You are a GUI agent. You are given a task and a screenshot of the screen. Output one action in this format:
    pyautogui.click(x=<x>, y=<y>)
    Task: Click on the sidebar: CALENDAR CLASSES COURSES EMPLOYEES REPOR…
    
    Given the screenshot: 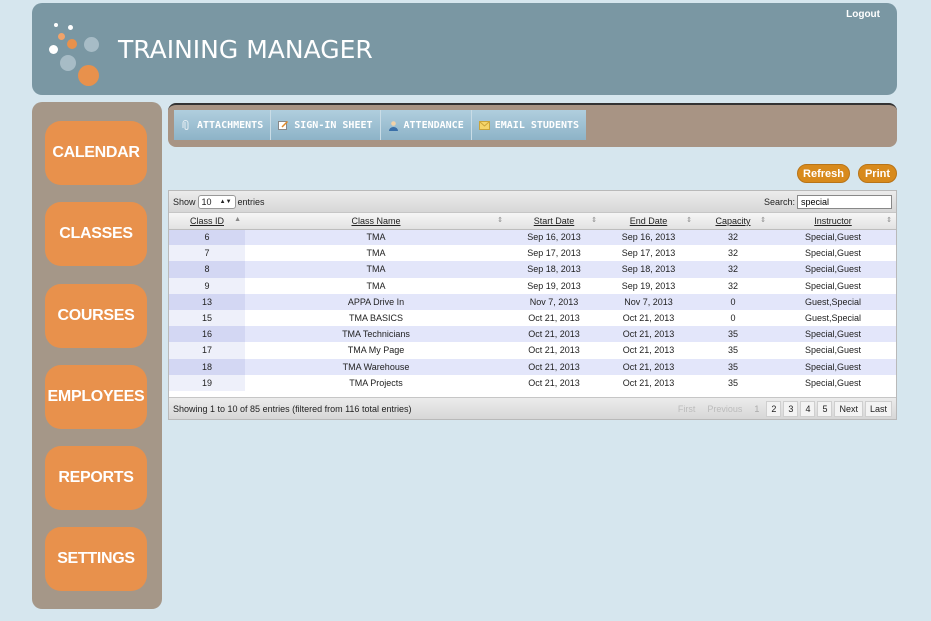 What is the action you would take?
    pyautogui.click(x=97, y=355)
    